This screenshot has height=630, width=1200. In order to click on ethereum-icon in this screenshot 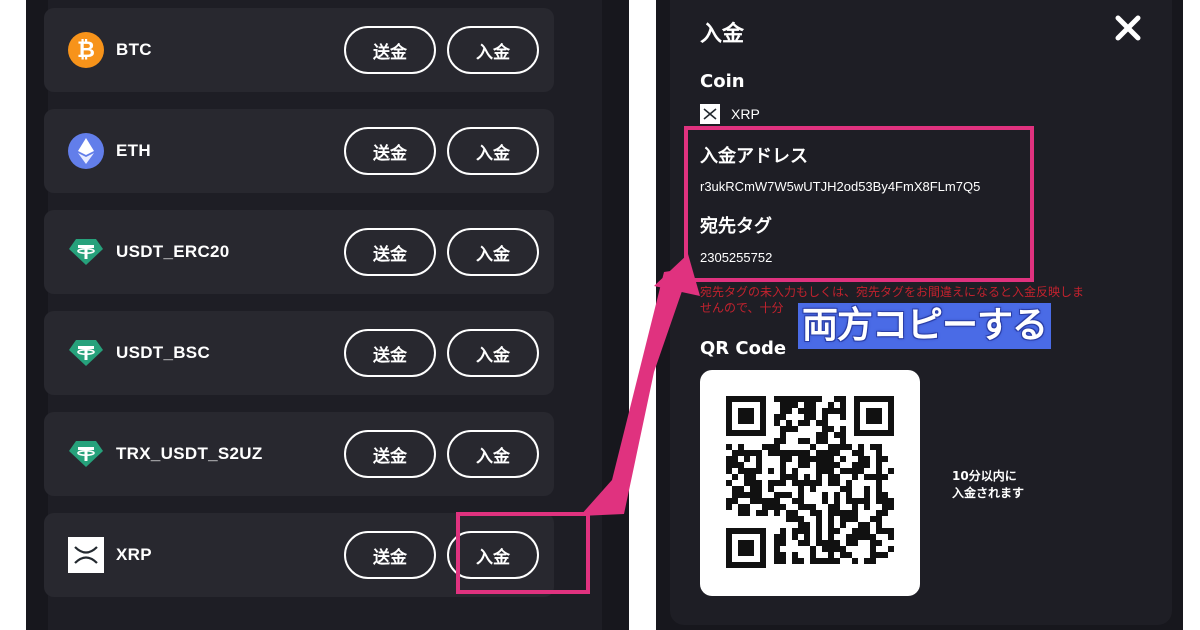, I will do `click(86, 151)`.